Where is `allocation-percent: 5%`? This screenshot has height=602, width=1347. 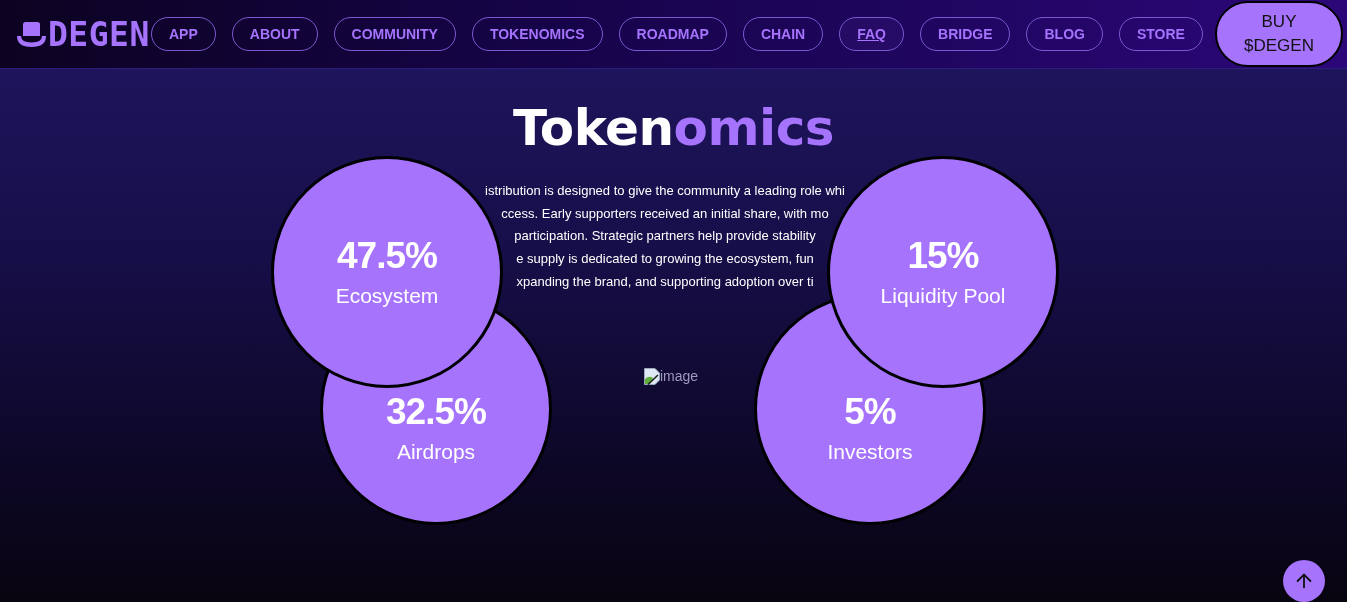 allocation-percent: 5% is located at coordinates (870, 411).